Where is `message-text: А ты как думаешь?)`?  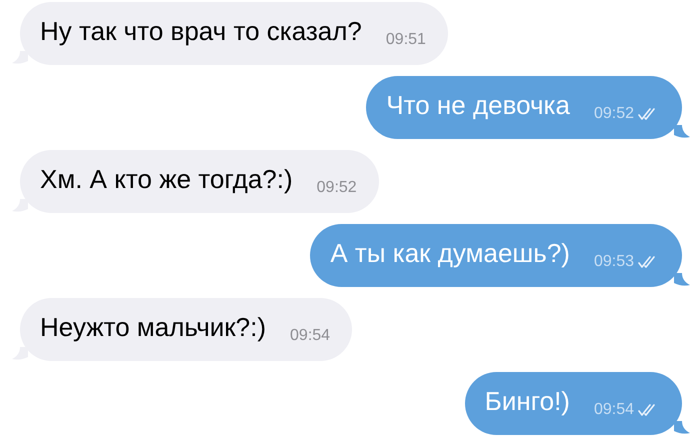
message-text: А ты как думаешь?) is located at coordinates (450, 253).